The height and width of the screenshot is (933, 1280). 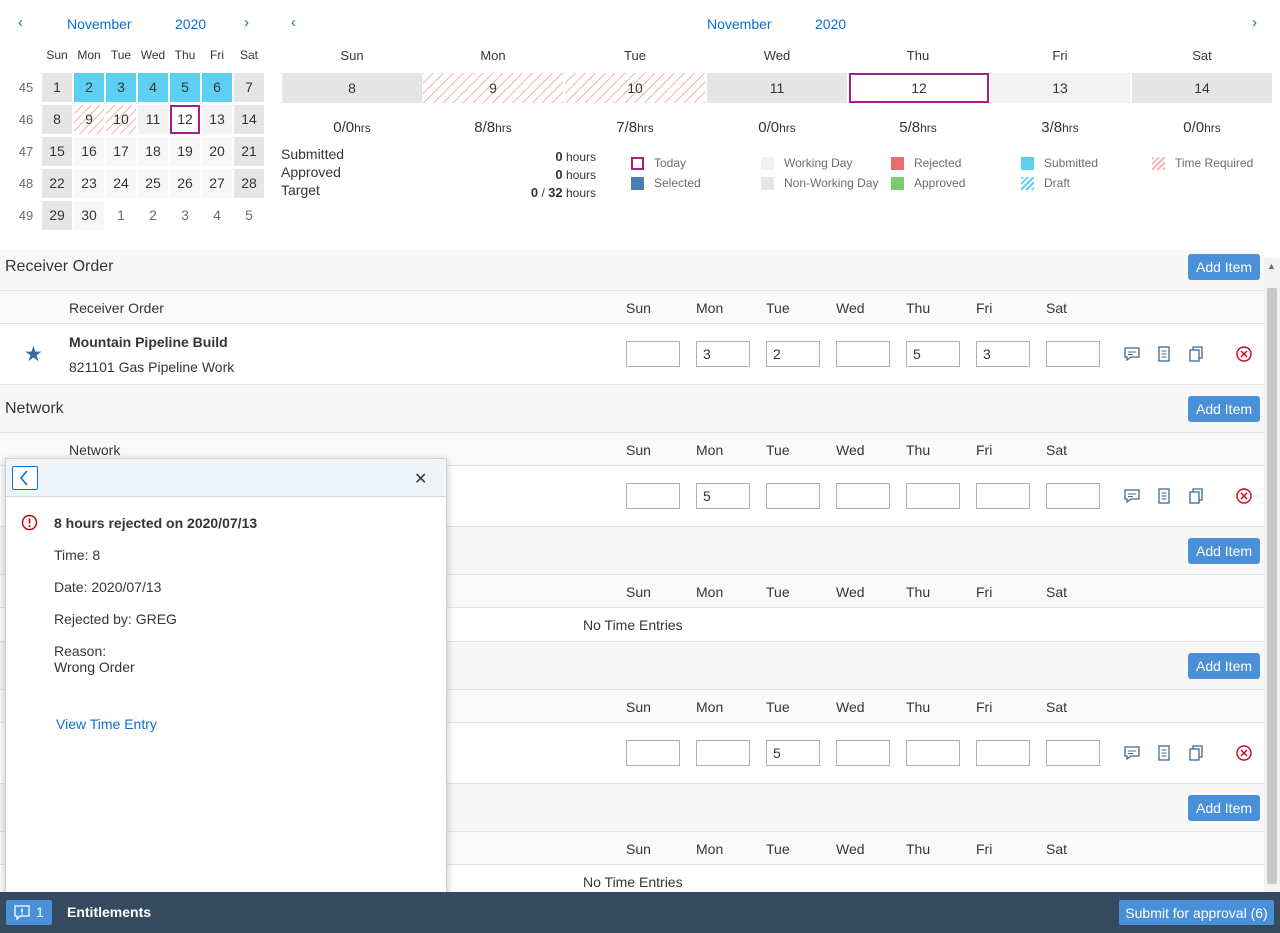 I want to click on week-year: 2020, so click(x=830, y=24).